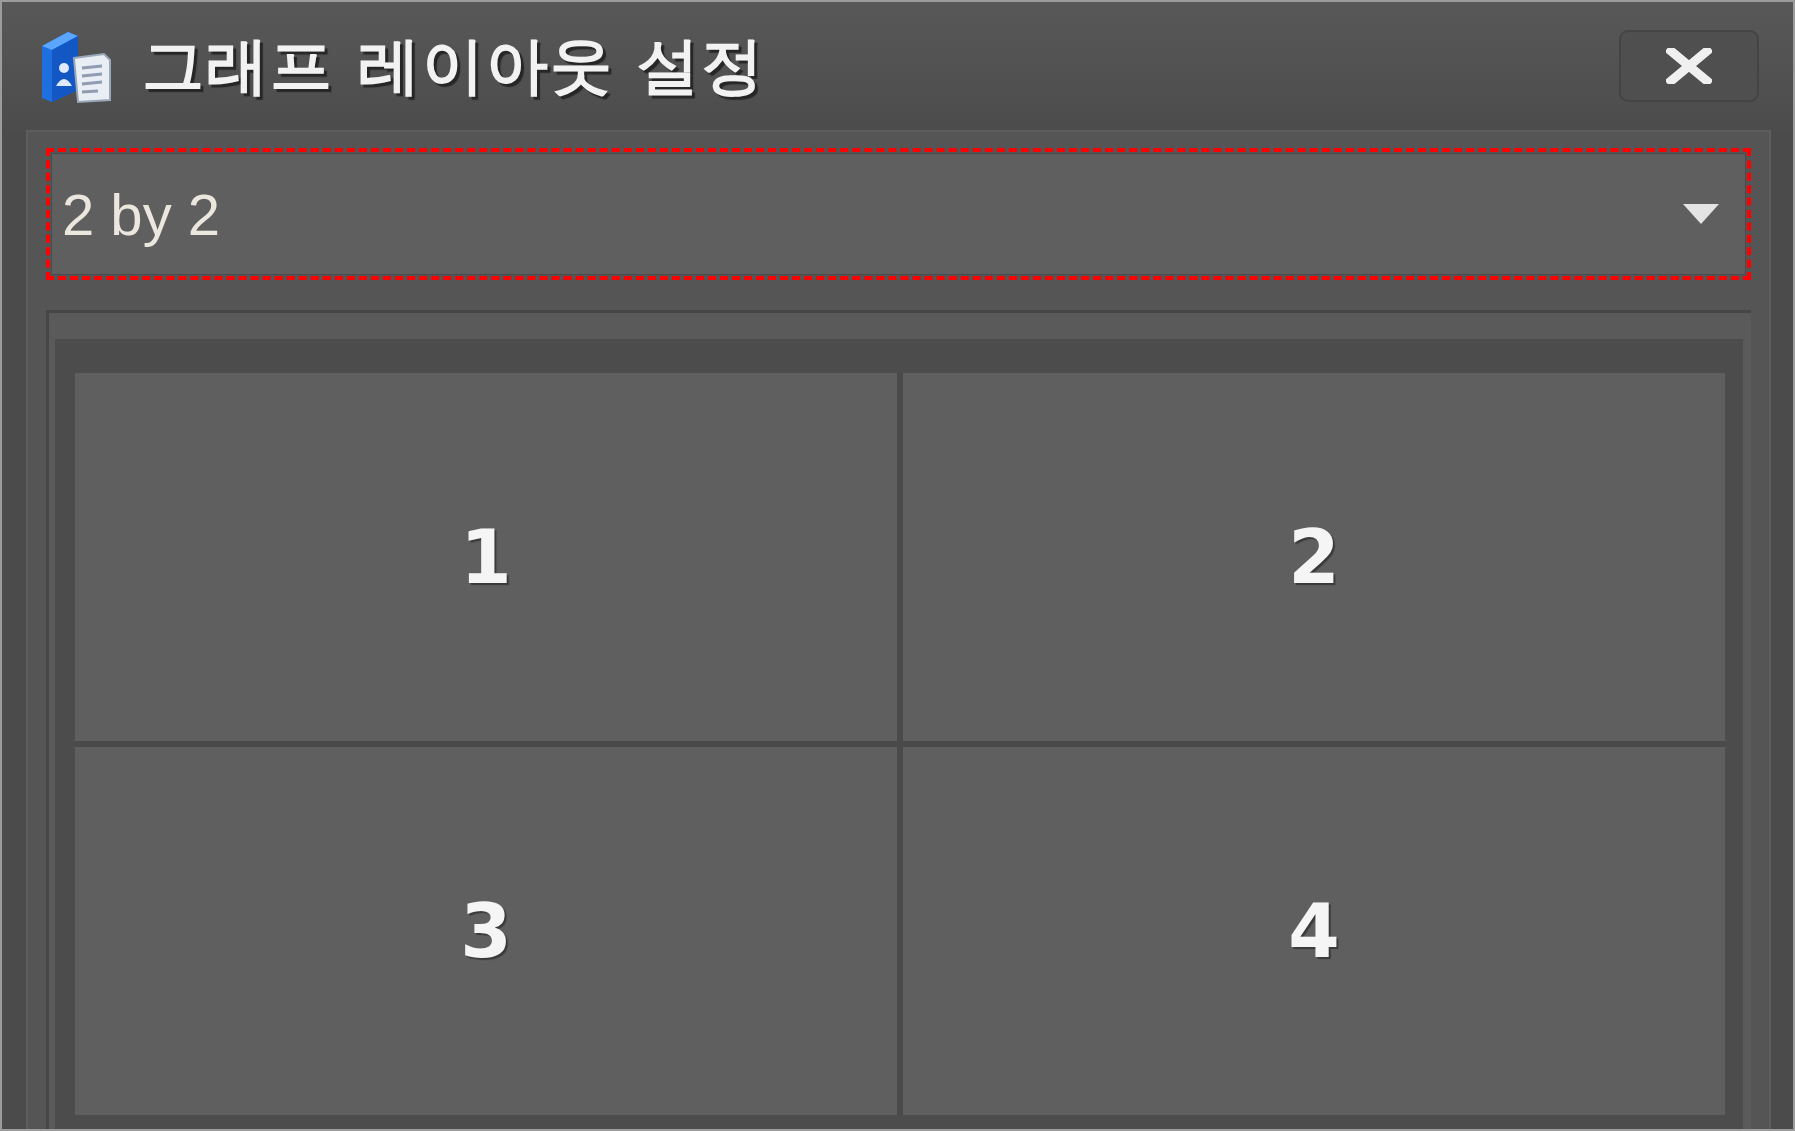 The width and height of the screenshot is (1795, 1131). I want to click on close-icon, so click(1689, 66).